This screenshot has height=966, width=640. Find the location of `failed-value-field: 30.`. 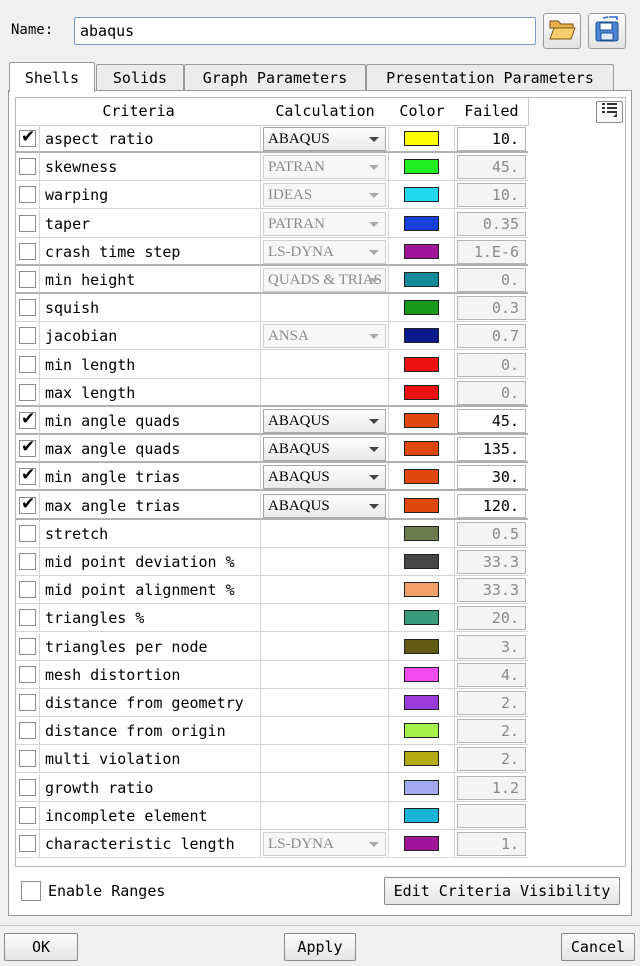

failed-value-field: 30. is located at coordinates (491, 477).